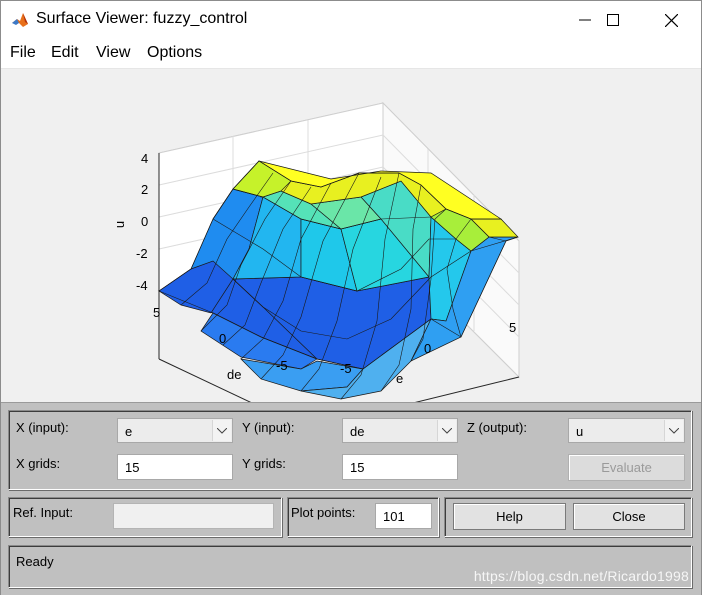 The height and width of the screenshot is (595, 702). Describe the element at coordinates (497, 427) in the screenshot. I see `z-output-label: Z (output):` at that location.